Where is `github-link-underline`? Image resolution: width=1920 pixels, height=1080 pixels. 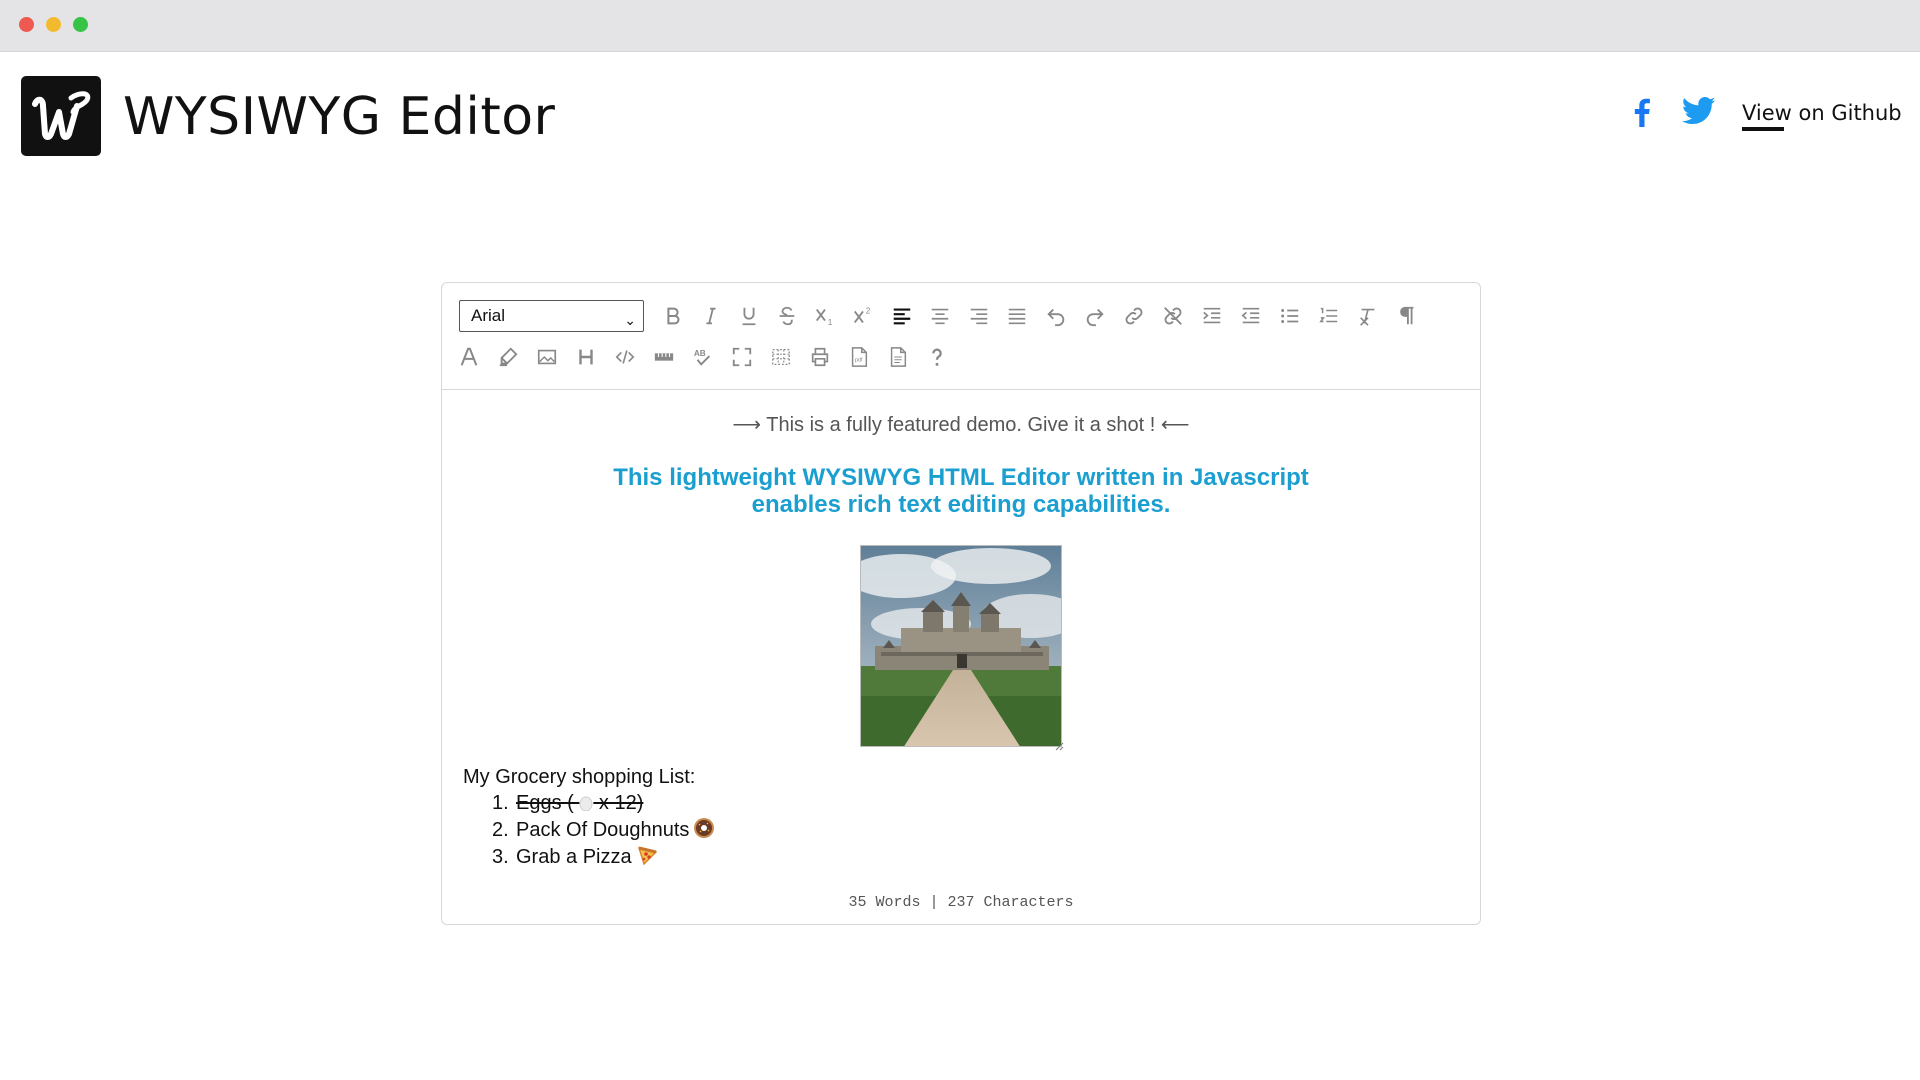
github-link-underline is located at coordinates (1763, 129).